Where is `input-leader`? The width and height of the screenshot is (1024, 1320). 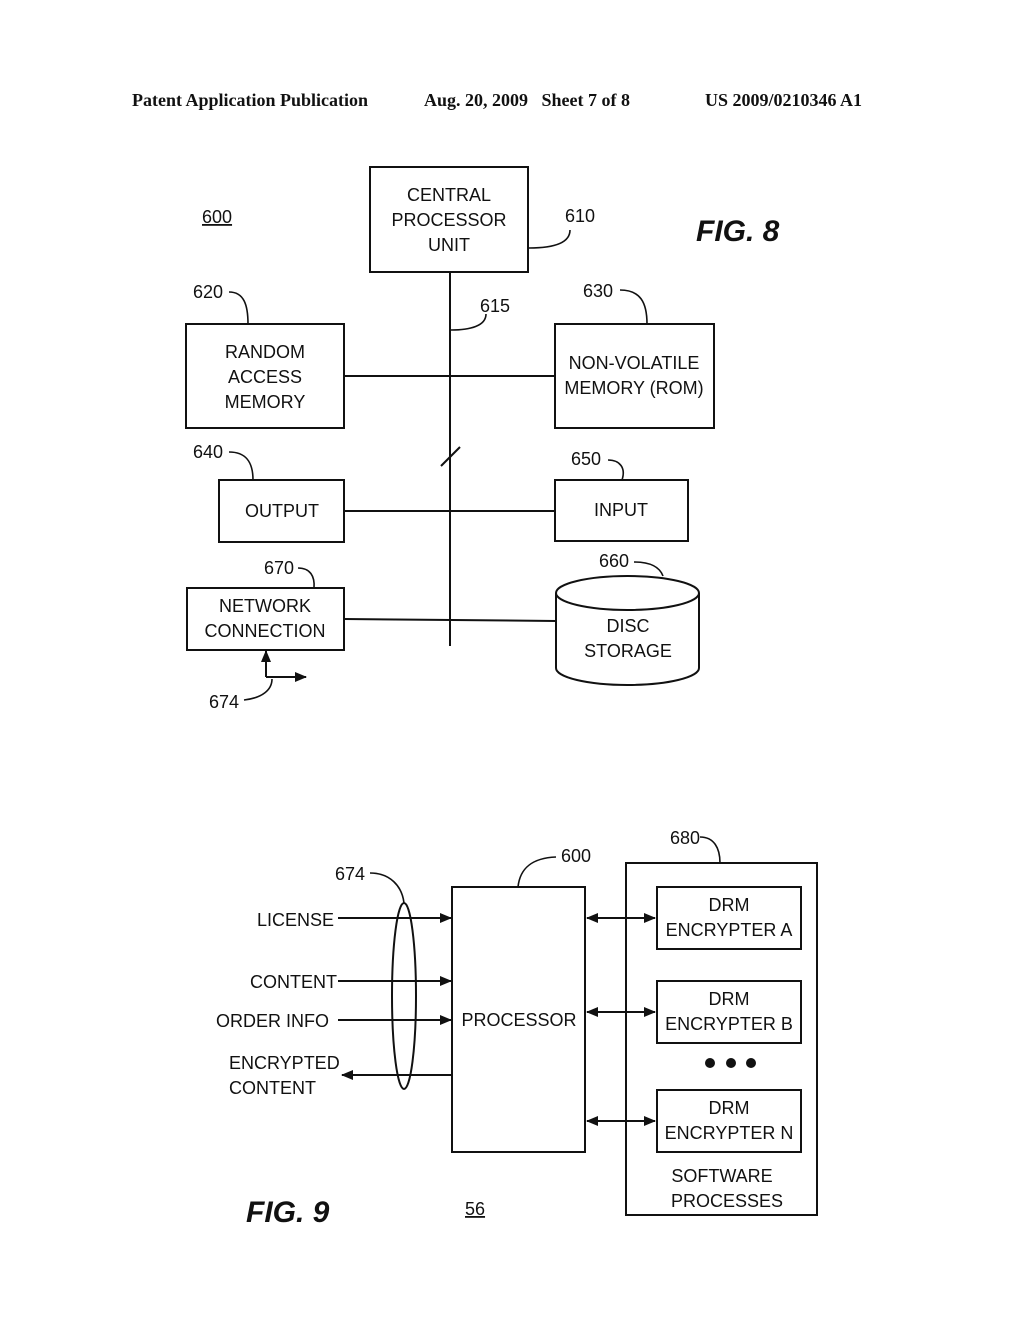
input-leader is located at coordinates (615, 470).